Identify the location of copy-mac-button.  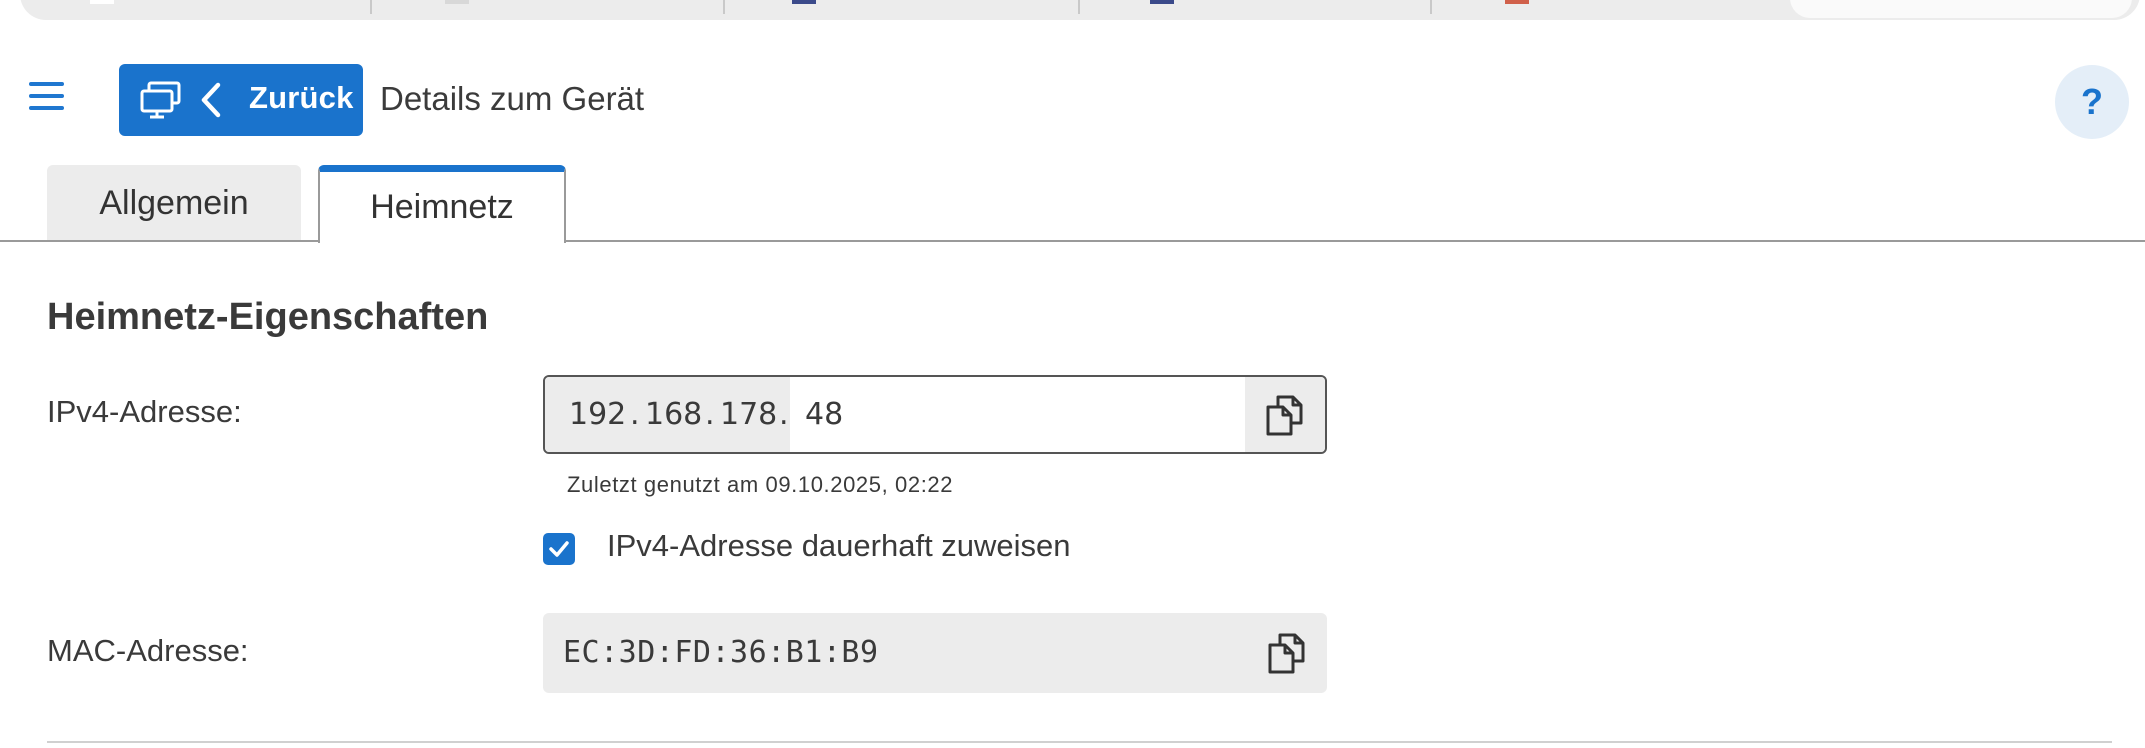
(1287, 653).